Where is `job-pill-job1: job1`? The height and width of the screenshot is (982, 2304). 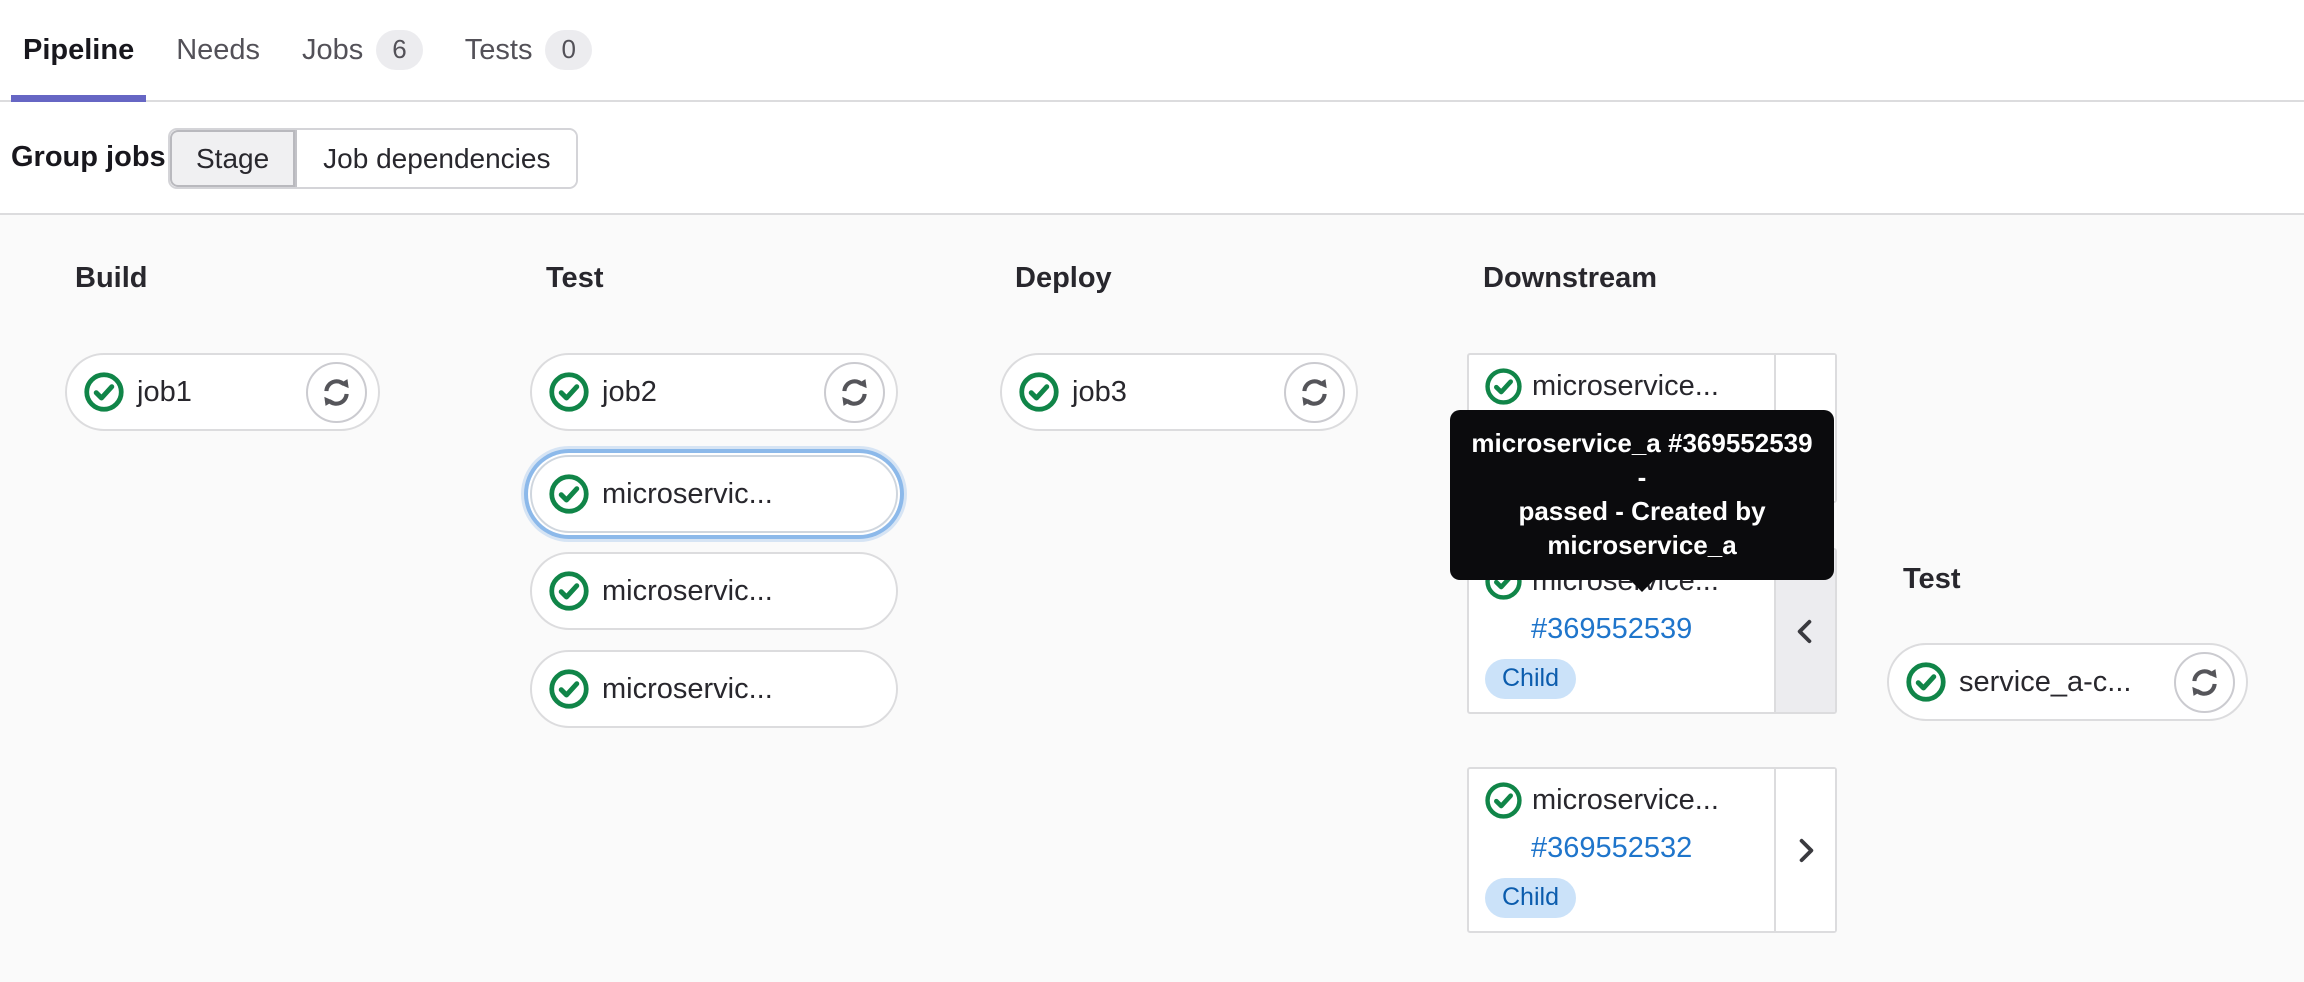
job-pill-job1: job1 is located at coordinates (222, 392).